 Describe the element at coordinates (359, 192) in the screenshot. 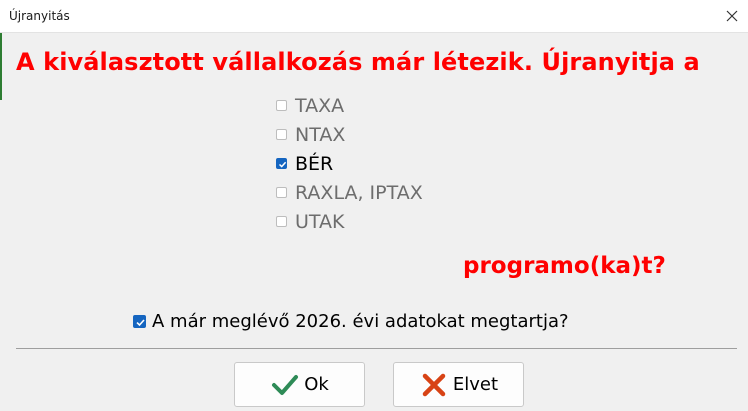

I see `module-label: RAXLA, IPTAX` at that location.